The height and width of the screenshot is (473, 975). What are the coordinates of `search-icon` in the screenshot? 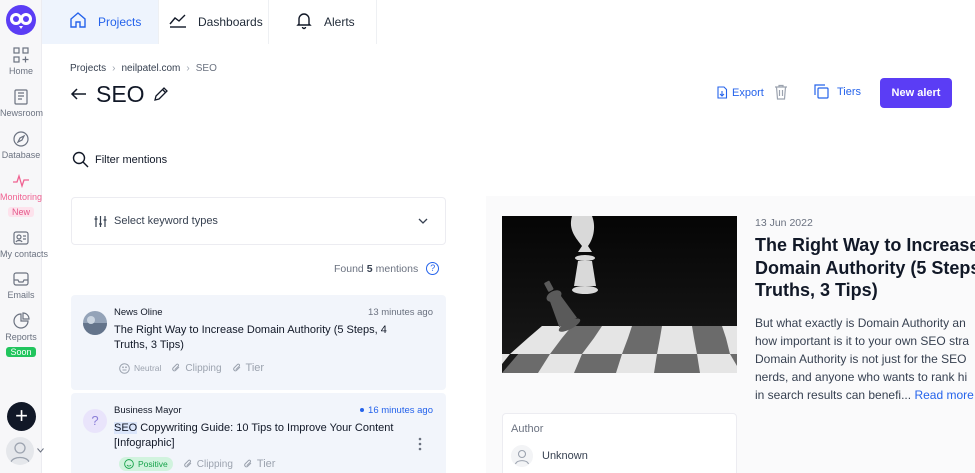 It's located at (80, 159).